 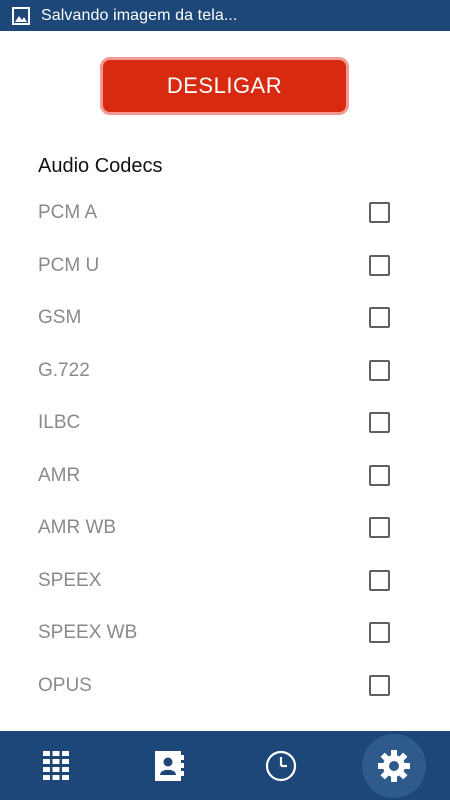 What do you see at coordinates (225, 582) in the screenshot?
I see `codec-row-speex: SPEEX` at bounding box center [225, 582].